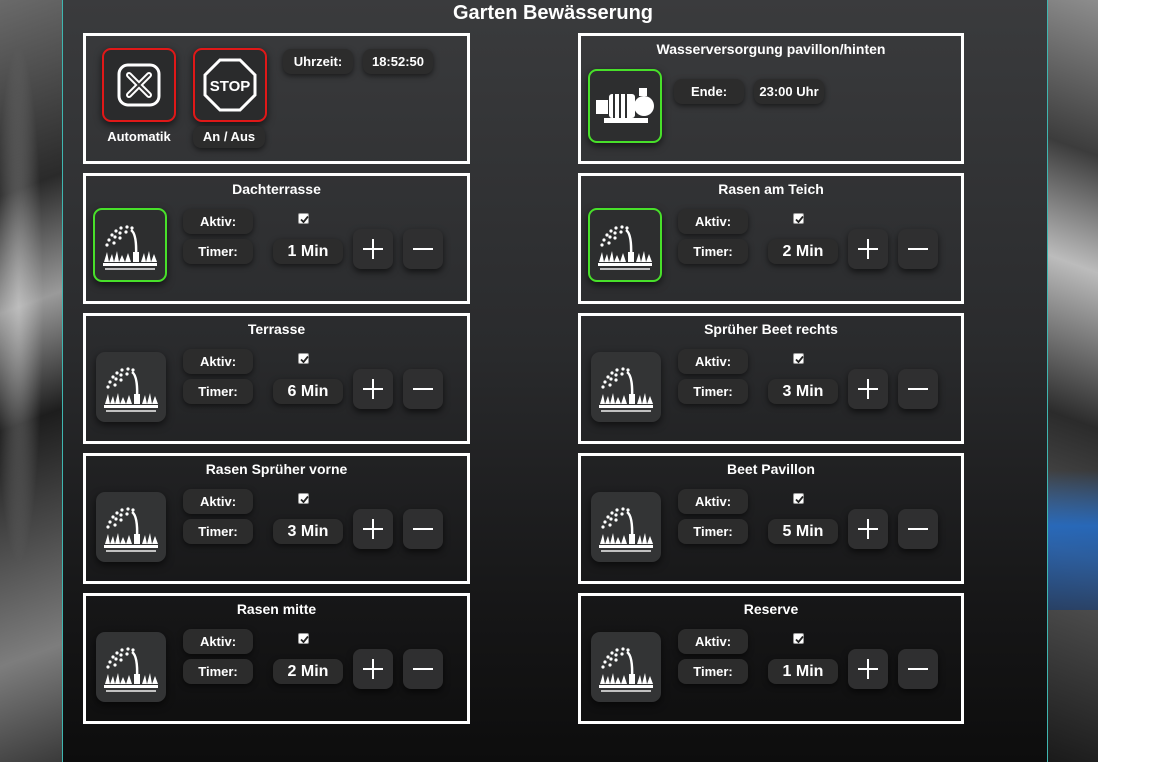  I want to click on water-pump-icon, so click(625, 105).